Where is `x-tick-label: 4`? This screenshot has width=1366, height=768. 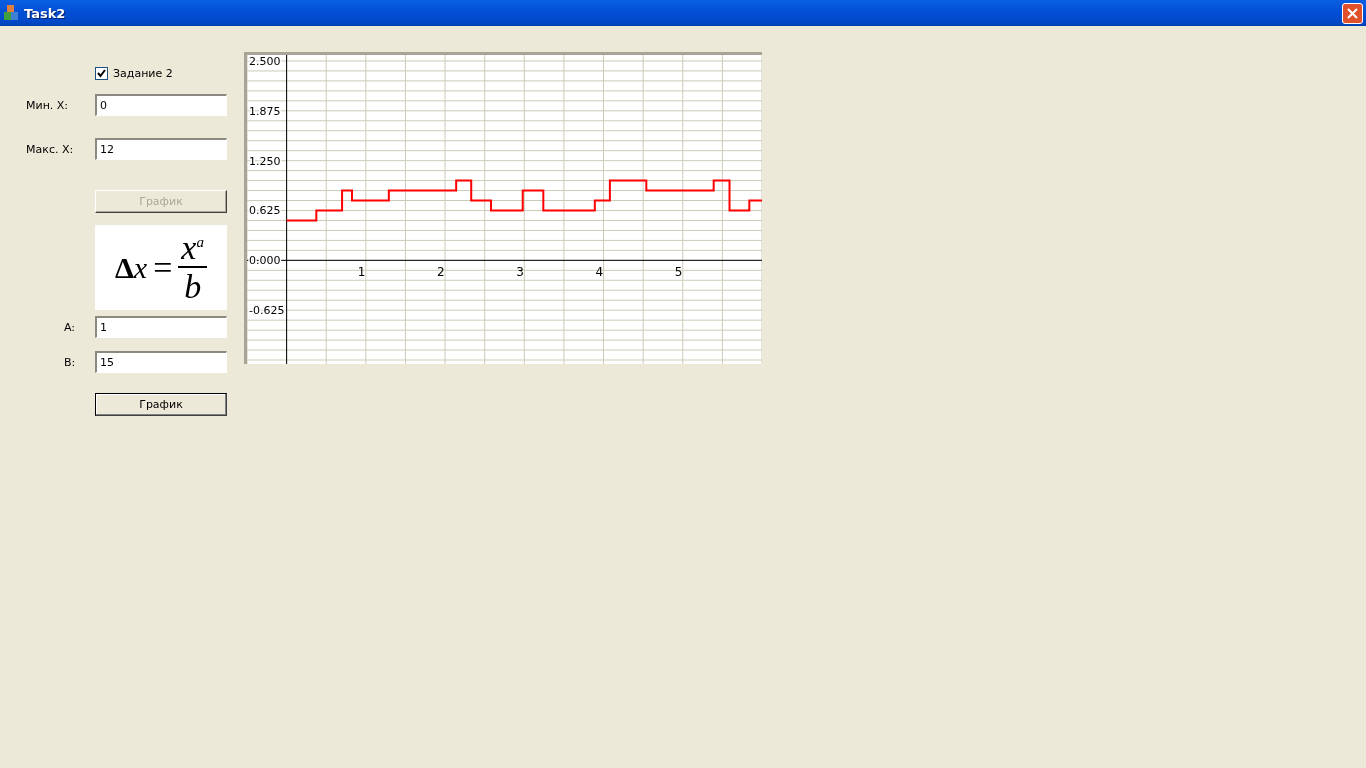 x-tick-label: 4 is located at coordinates (599, 272).